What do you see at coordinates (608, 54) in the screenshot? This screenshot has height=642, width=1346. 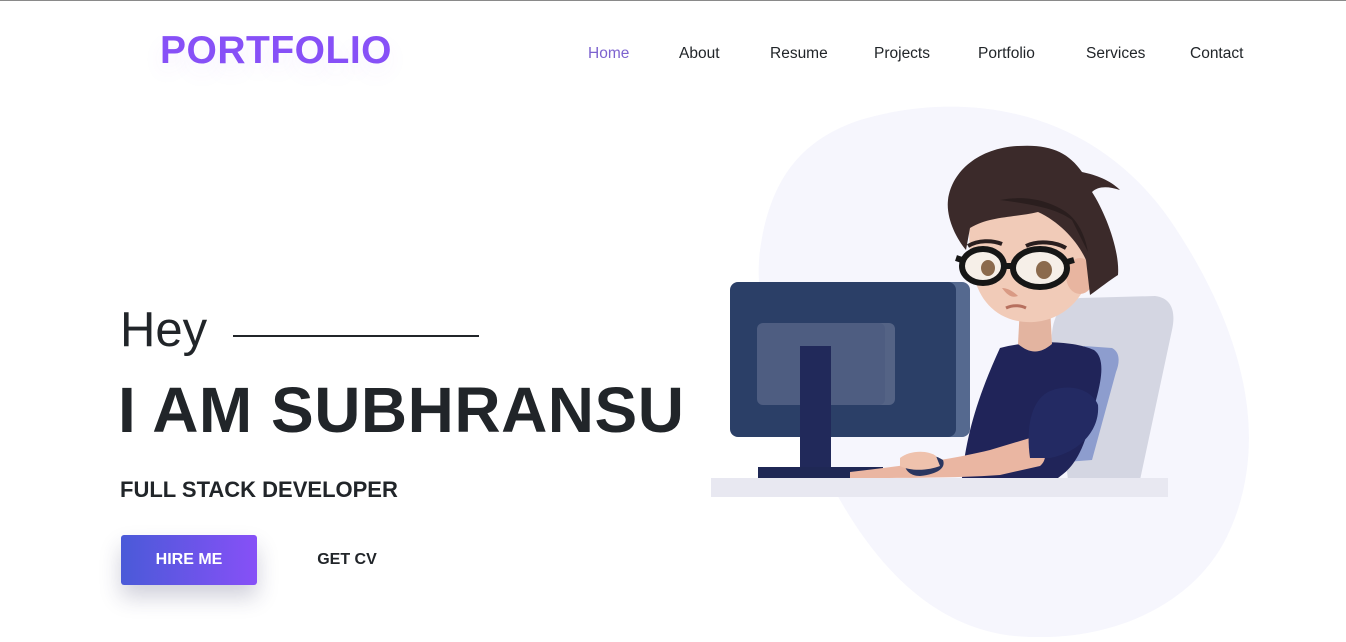 I see `nav-item-home: Home` at bounding box center [608, 54].